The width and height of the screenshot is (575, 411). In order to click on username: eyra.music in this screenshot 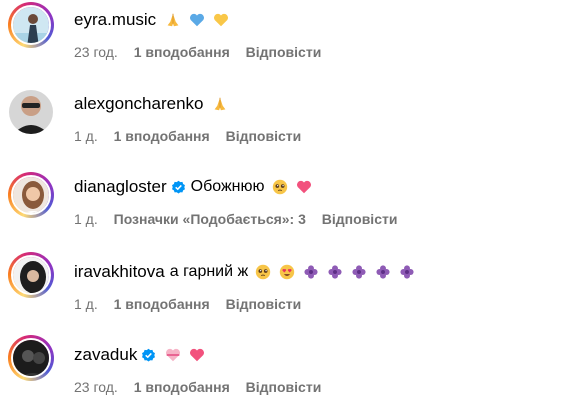, I will do `click(115, 20)`.